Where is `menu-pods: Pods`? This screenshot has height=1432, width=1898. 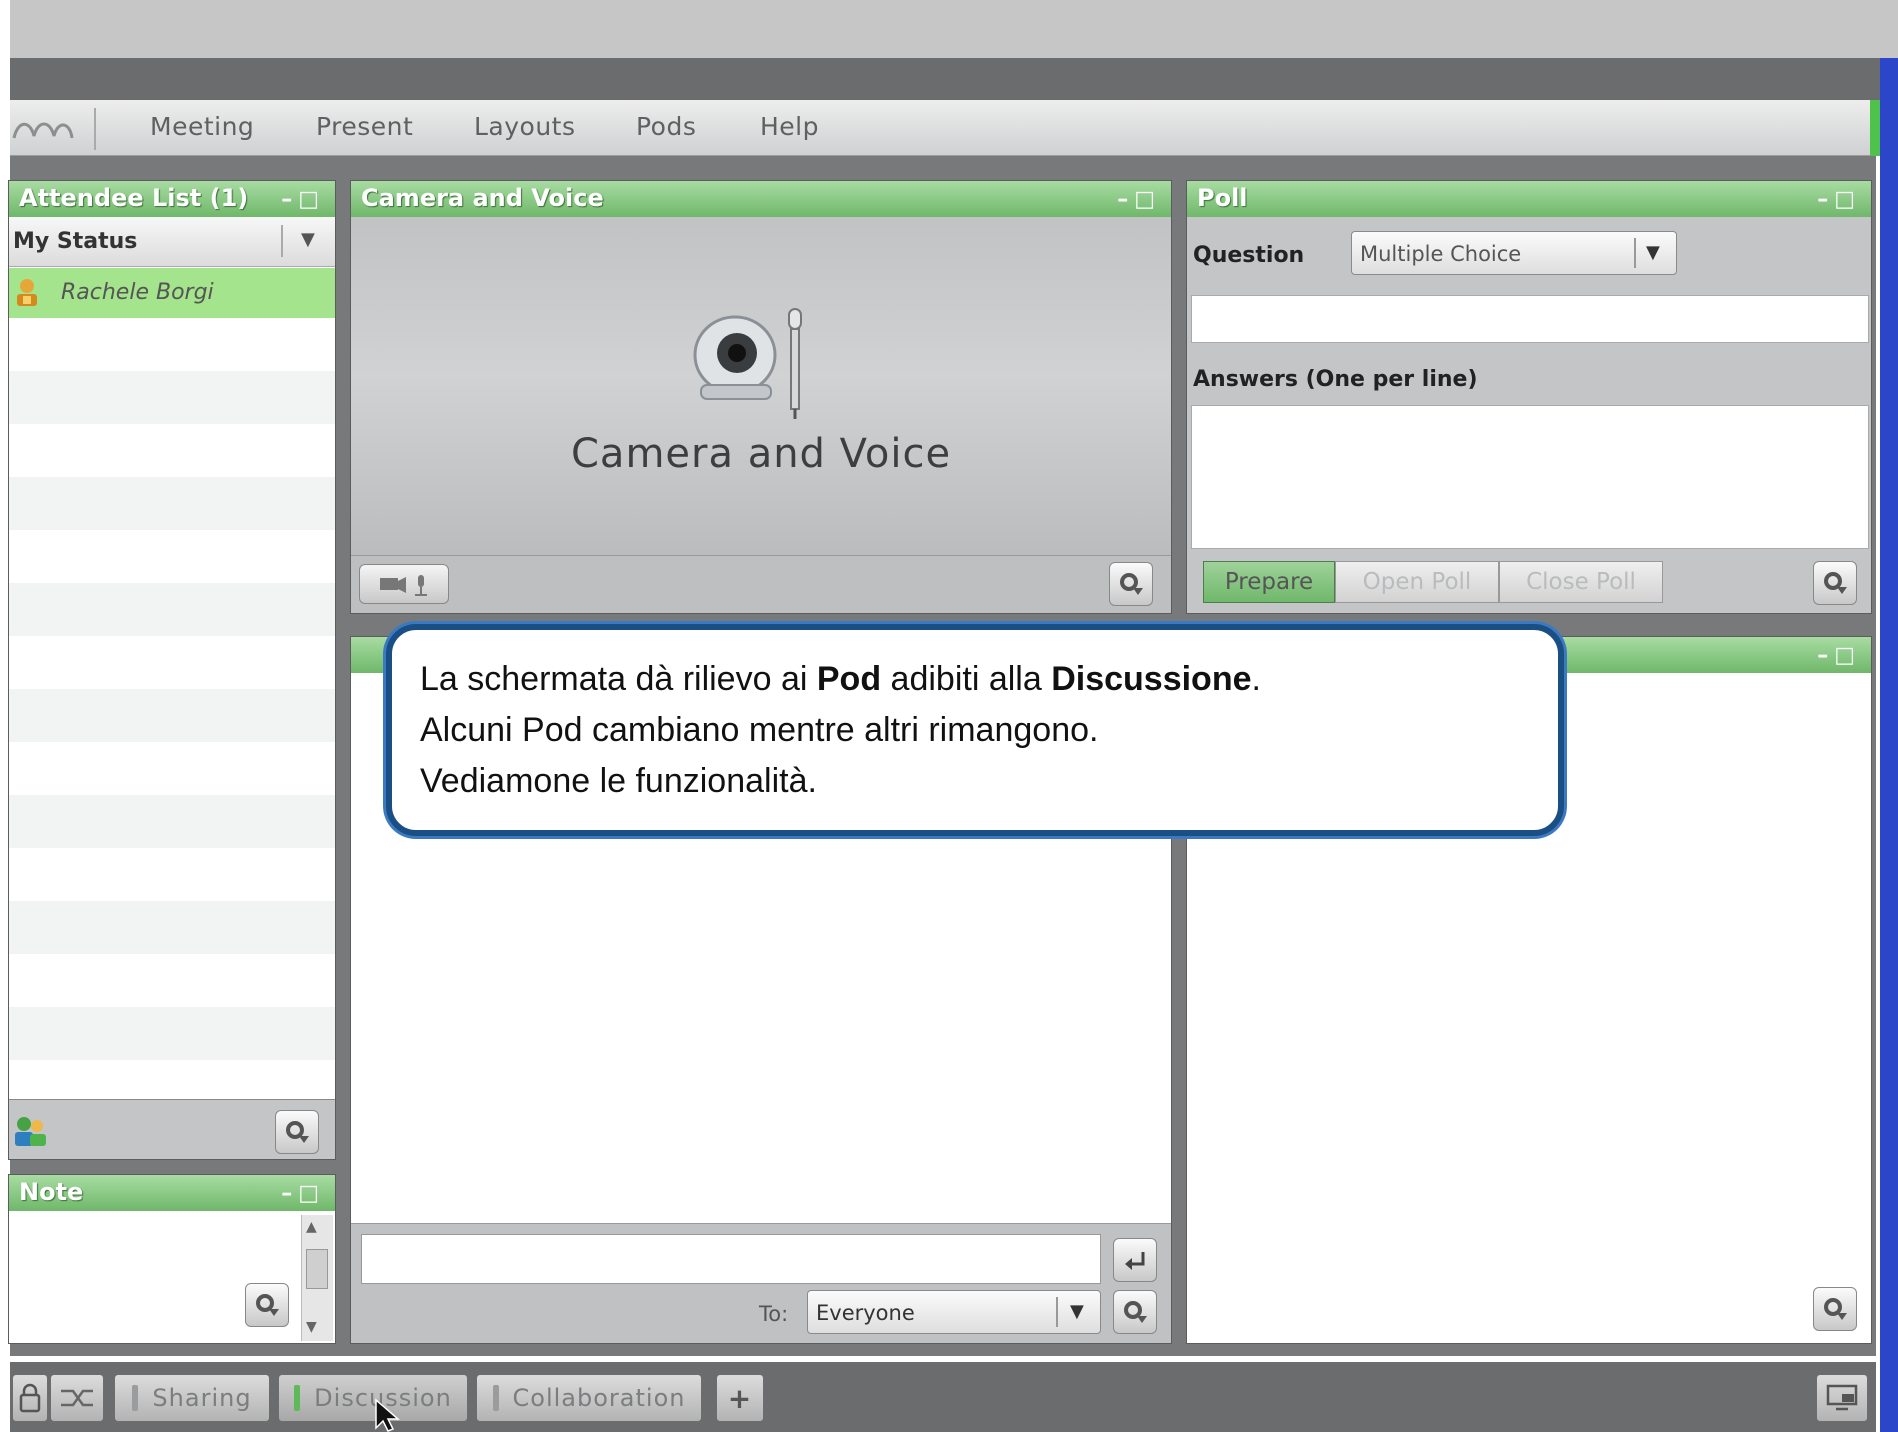
menu-pods: Pods is located at coordinates (666, 128).